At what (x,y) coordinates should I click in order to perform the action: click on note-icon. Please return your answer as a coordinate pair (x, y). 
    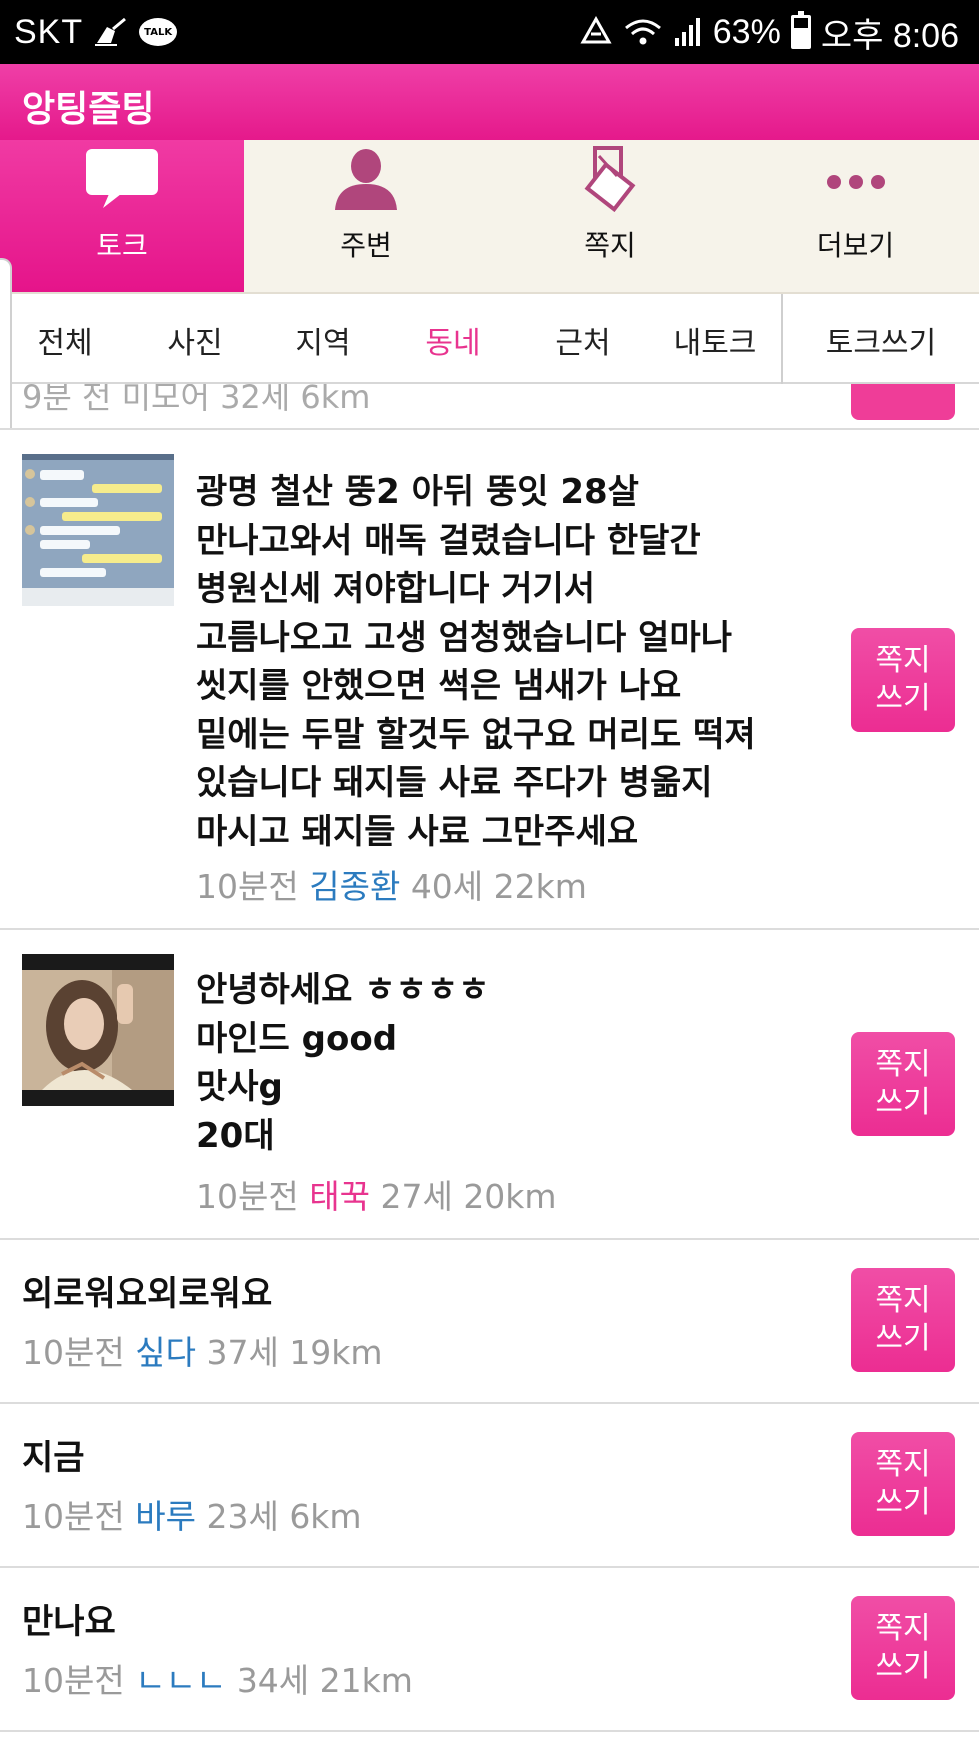
    Looking at the image, I should click on (610, 179).